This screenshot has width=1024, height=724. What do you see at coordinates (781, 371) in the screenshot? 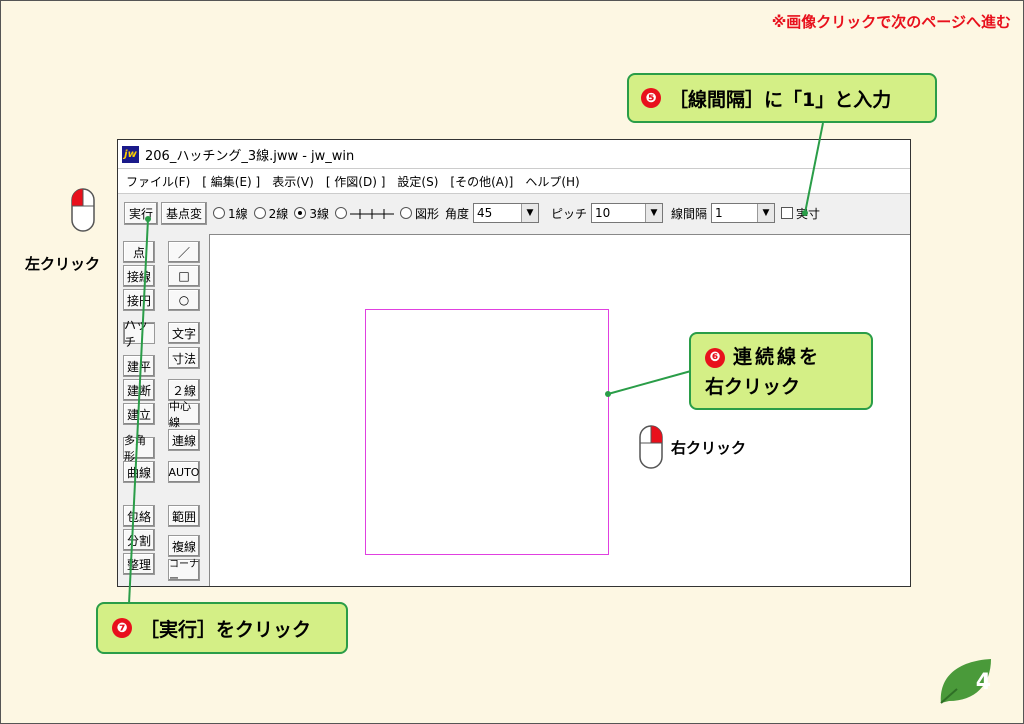
I see `callout-step-6: ❻ 連続線を 右クリック` at bounding box center [781, 371].